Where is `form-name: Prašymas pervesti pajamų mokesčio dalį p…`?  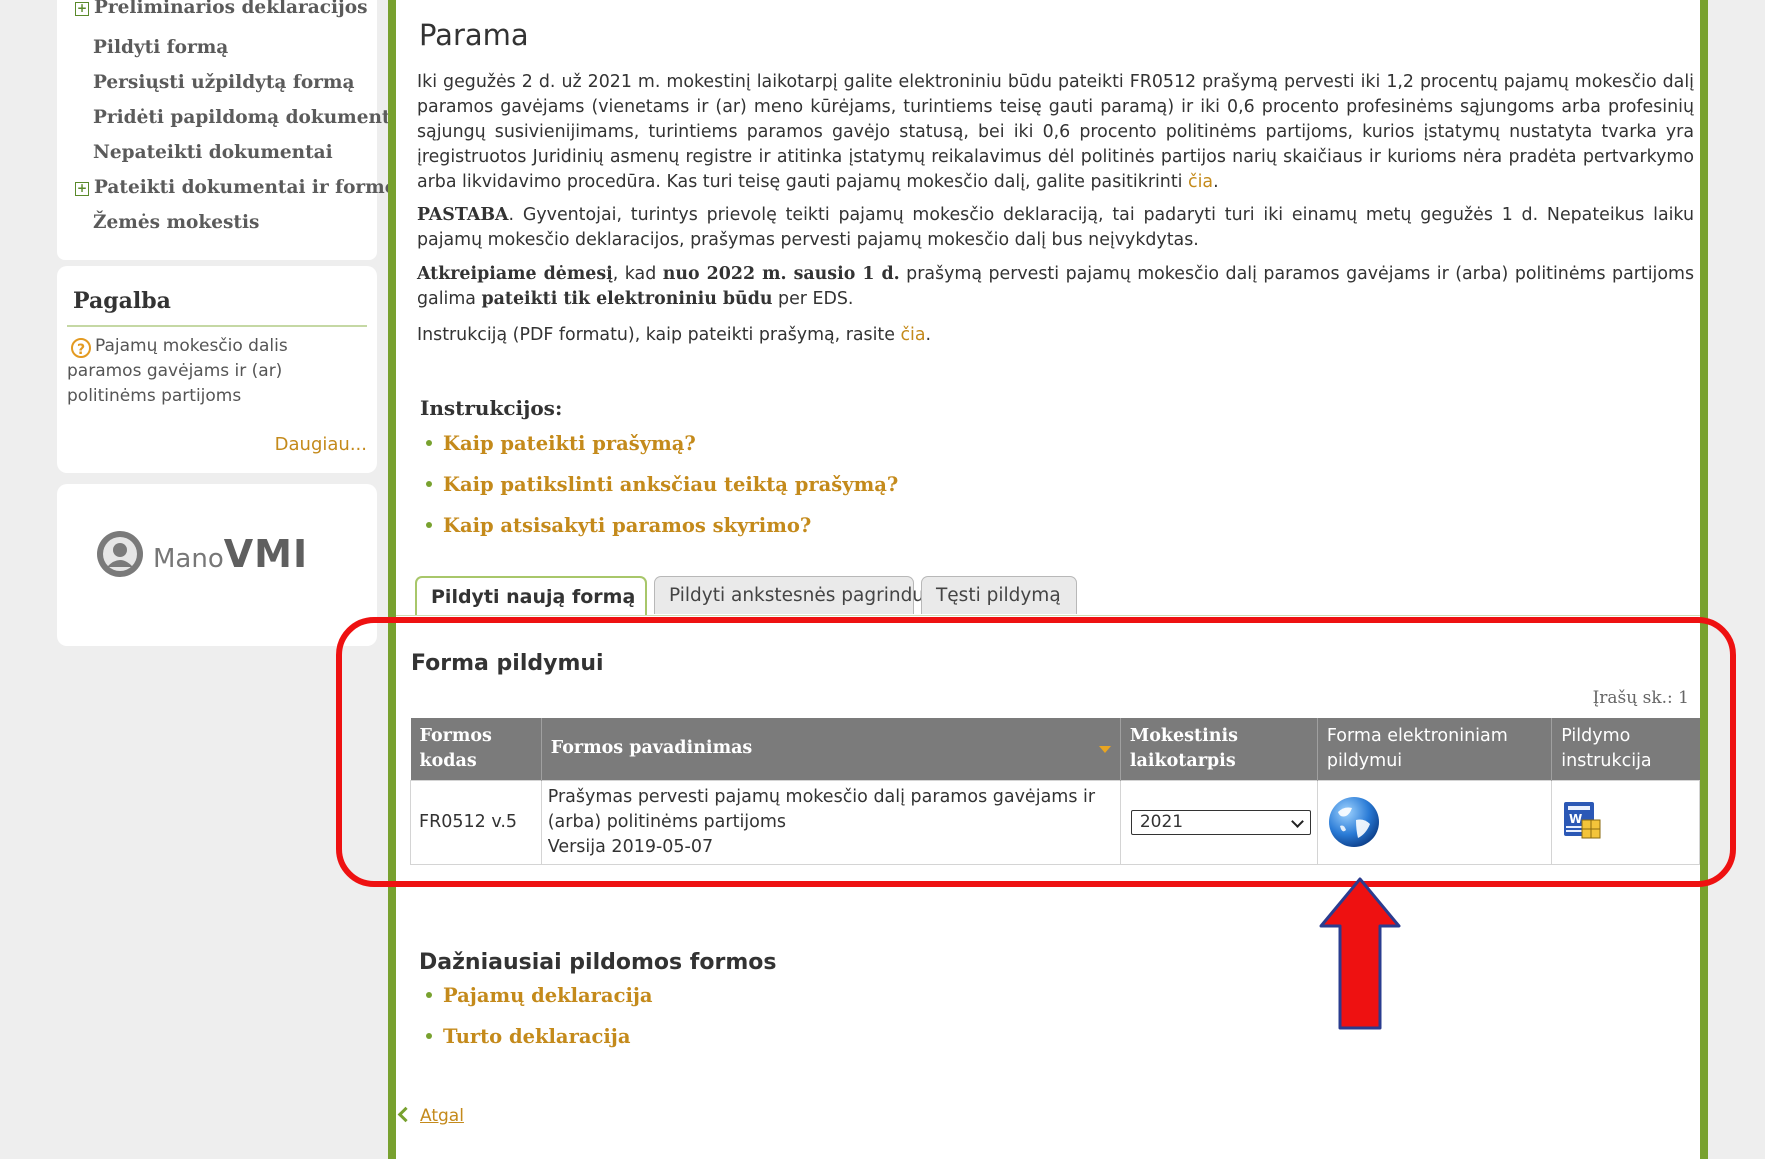
form-name: Prašymas pervesti pajamų mokesčio dalį p… is located at coordinates (821, 809).